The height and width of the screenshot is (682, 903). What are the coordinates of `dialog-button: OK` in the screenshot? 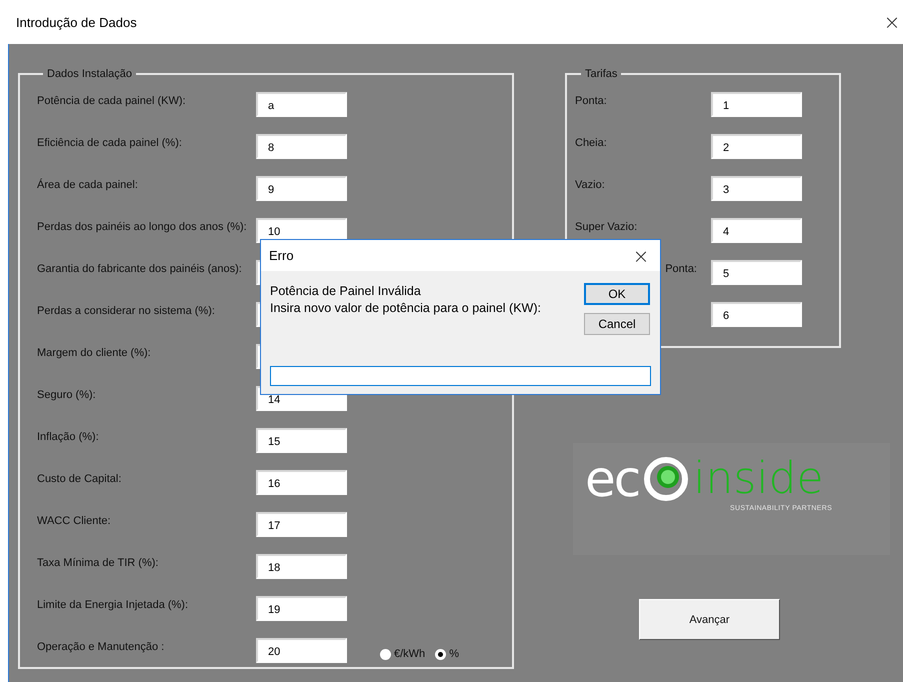 It's located at (617, 294).